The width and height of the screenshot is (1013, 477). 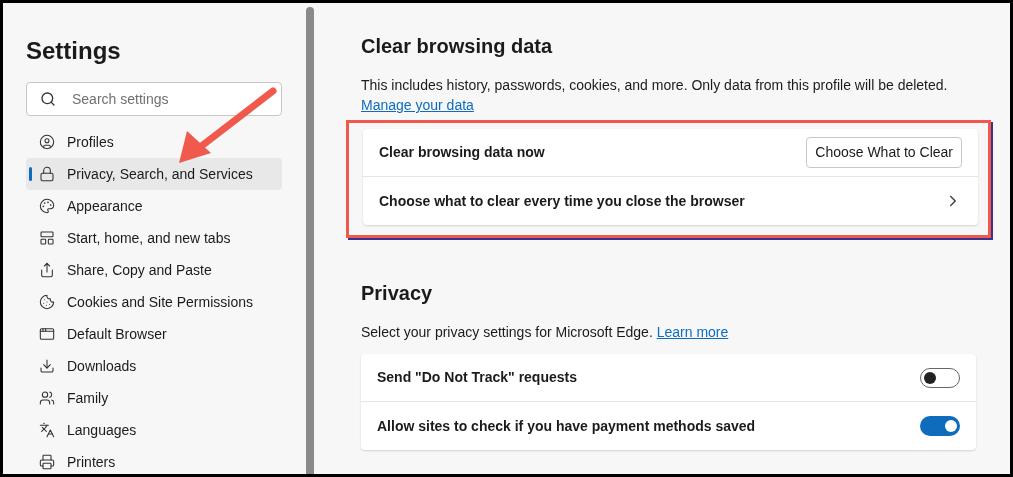 I want to click on sidebar-item: Privacy, Search, and Services, so click(x=154, y=174).